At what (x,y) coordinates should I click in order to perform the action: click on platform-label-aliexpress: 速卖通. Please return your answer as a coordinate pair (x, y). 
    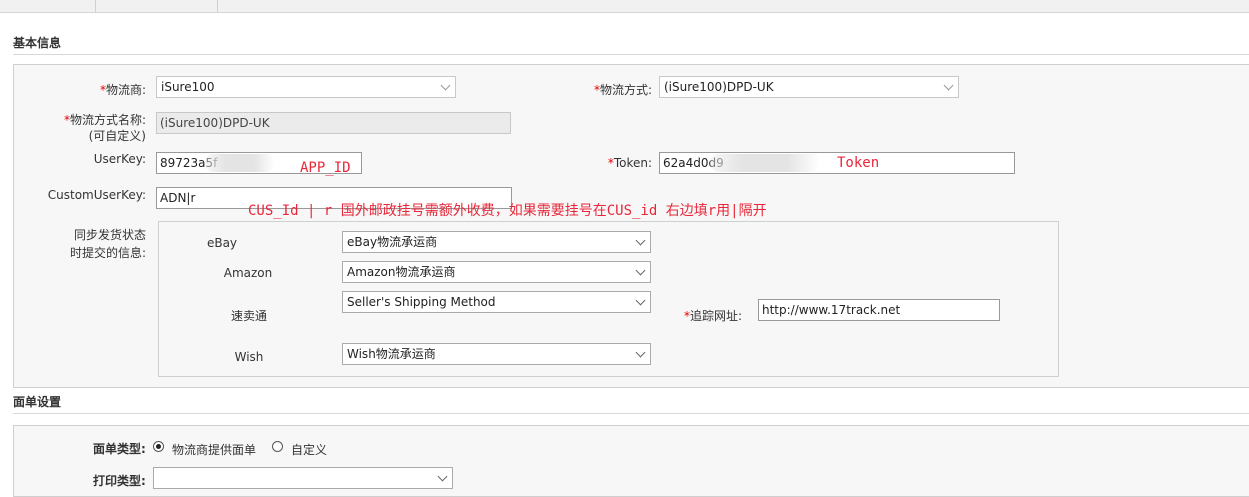
    Looking at the image, I should click on (248, 316).